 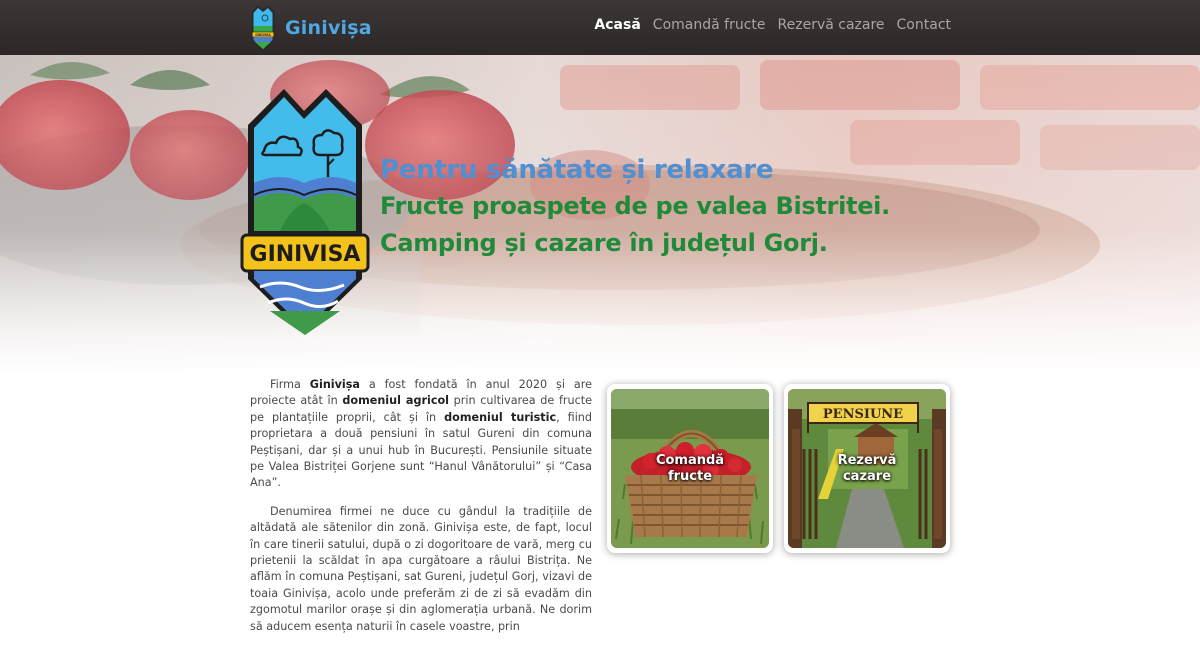 I want to click on card-label-line: Rezervă, so click(x=867, y=460).